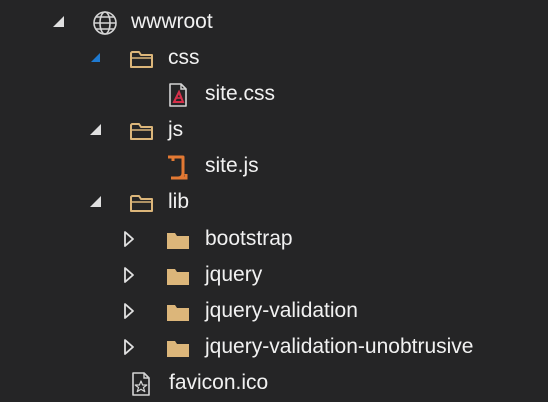 Image resolution: width=548 pixels, height=402 pixels. Describe the element at coordinates (249, 238) in the screenshot. I see `tree-item-label: bootstrap` at that location.